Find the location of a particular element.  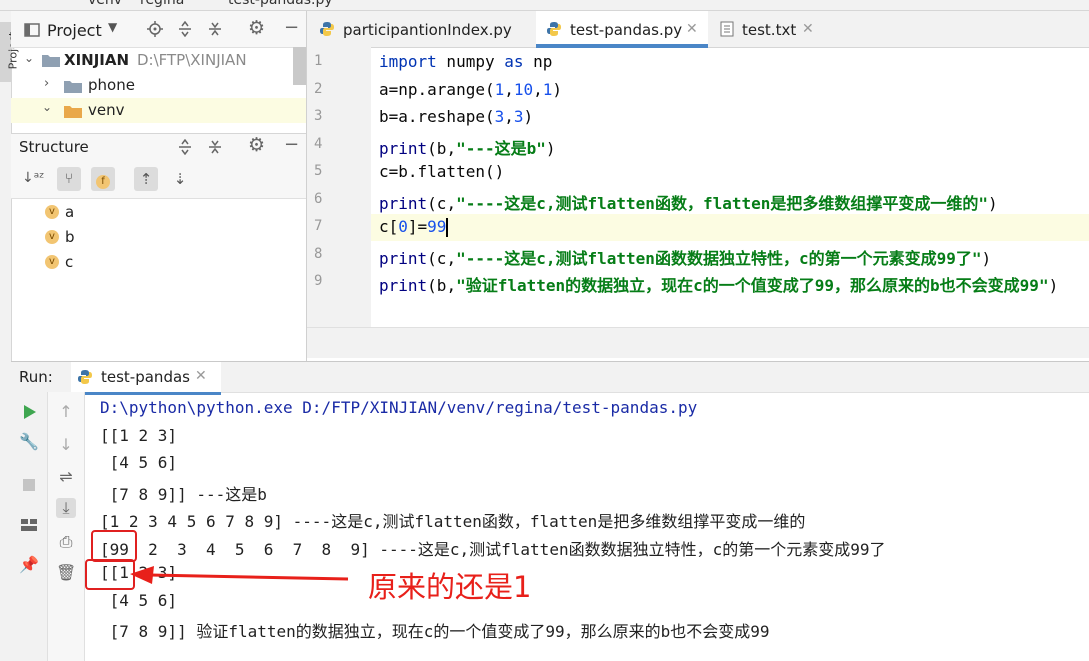

structure-item: v a is located at coordinates (158, 212).